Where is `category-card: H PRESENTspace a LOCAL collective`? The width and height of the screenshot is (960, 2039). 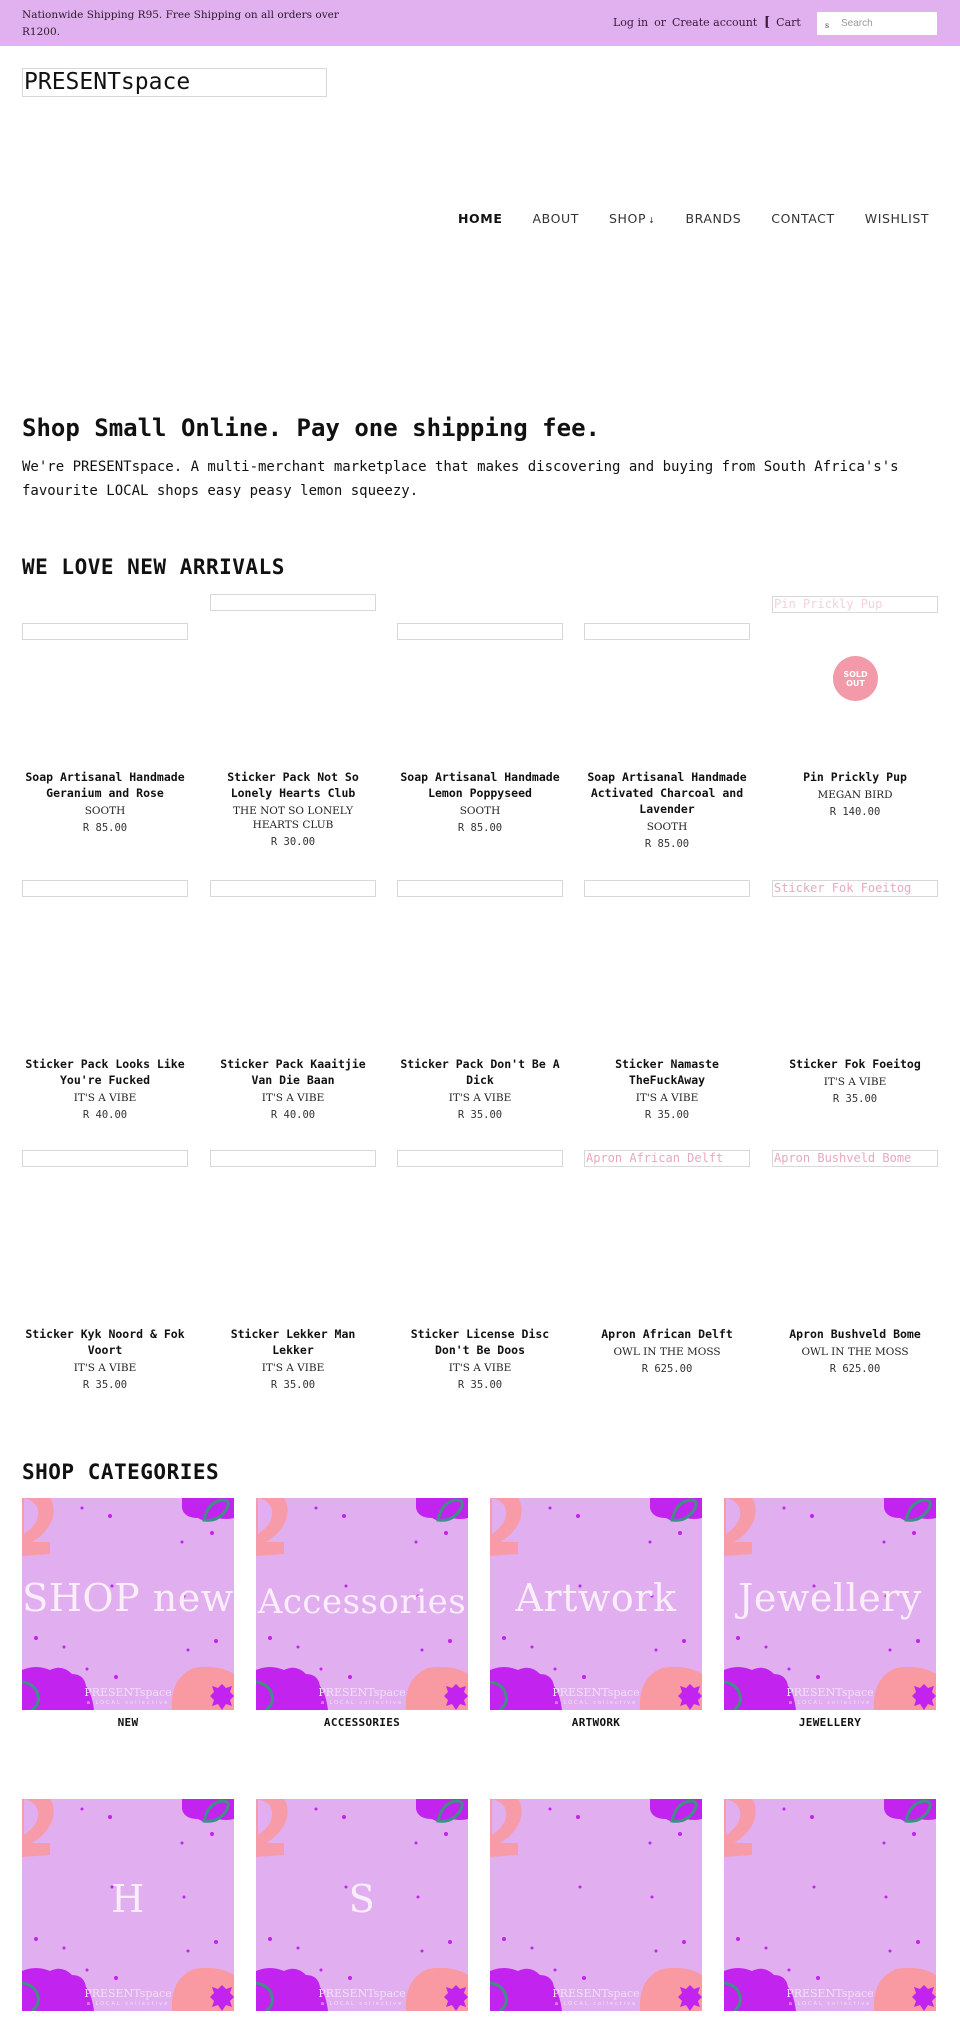 category-card: H PRESENTspace a LOCAL collective is located at coordinates (128, 1919).